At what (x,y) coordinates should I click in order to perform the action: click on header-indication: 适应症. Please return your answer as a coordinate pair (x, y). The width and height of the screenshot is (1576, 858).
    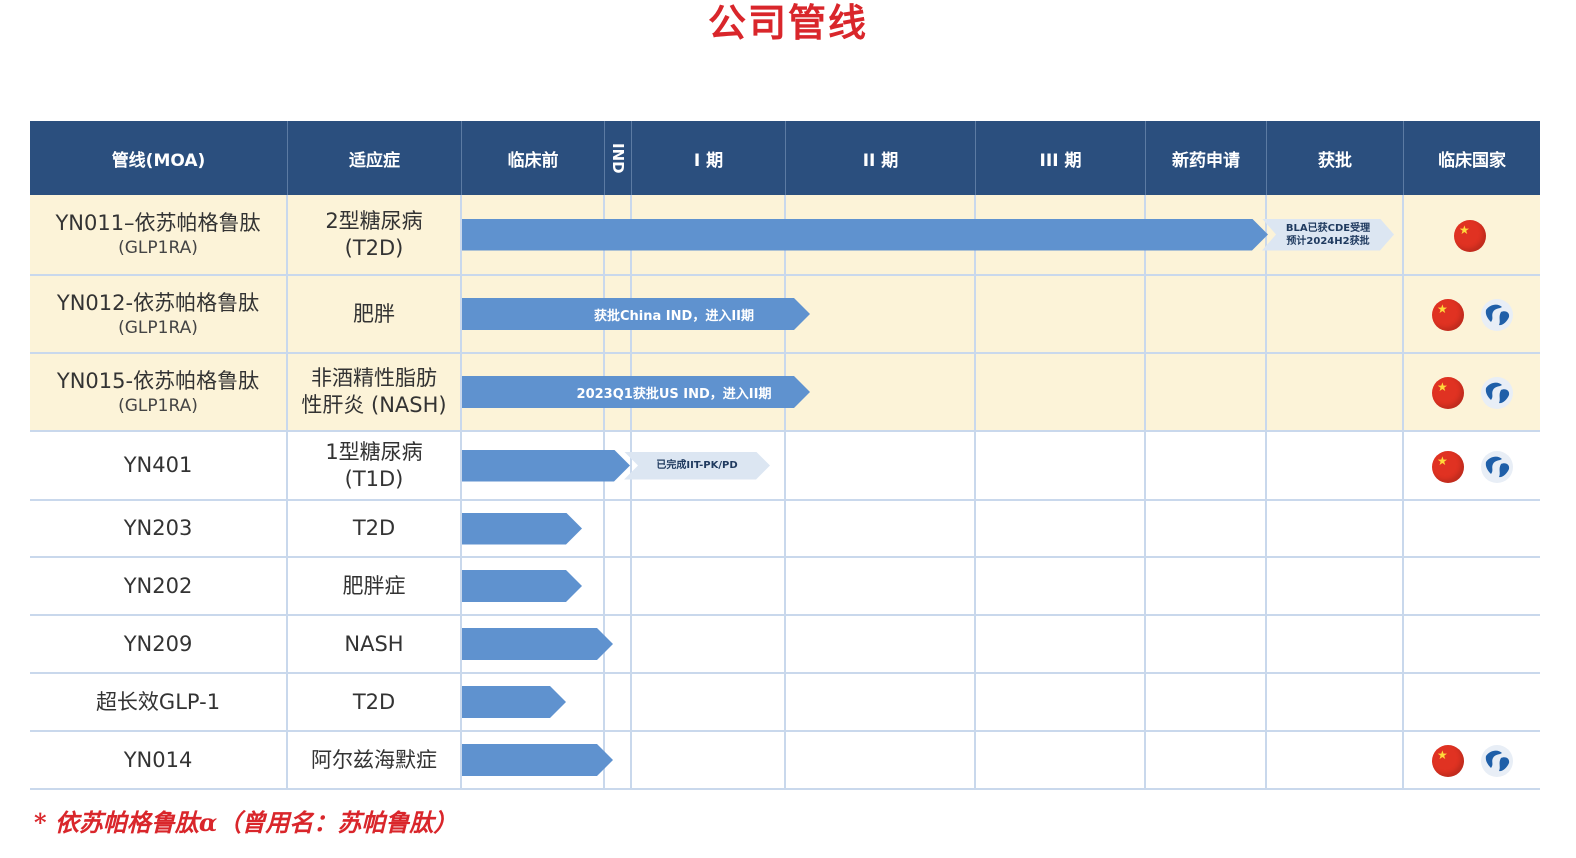
    Looking at the image, I should click on (375, 158).